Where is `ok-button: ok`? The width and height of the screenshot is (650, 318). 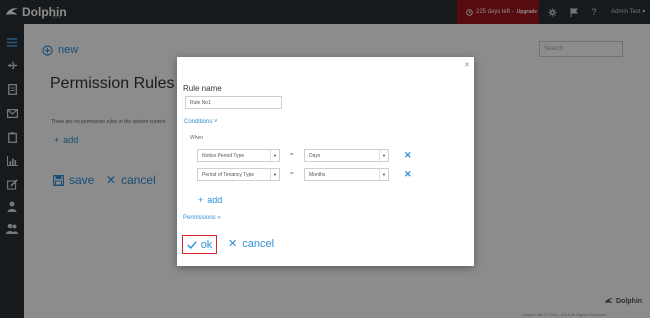
ok-button: ok is located at coordinates (199, 244).